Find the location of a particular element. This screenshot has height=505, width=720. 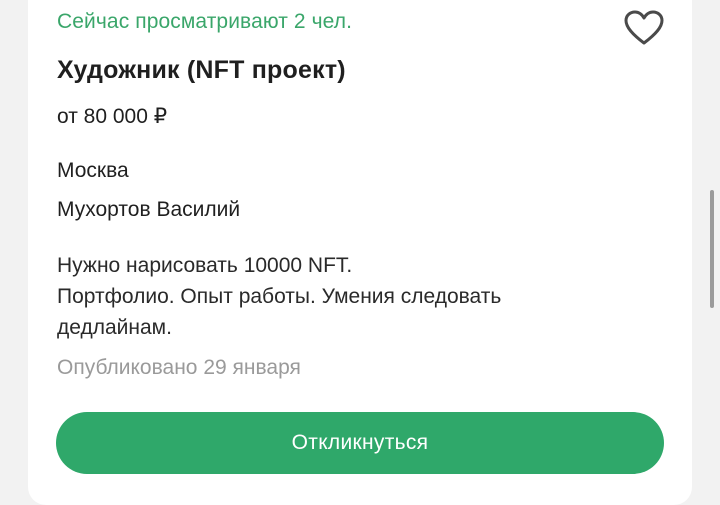

scrollbar is located at coordinates (712, 249).